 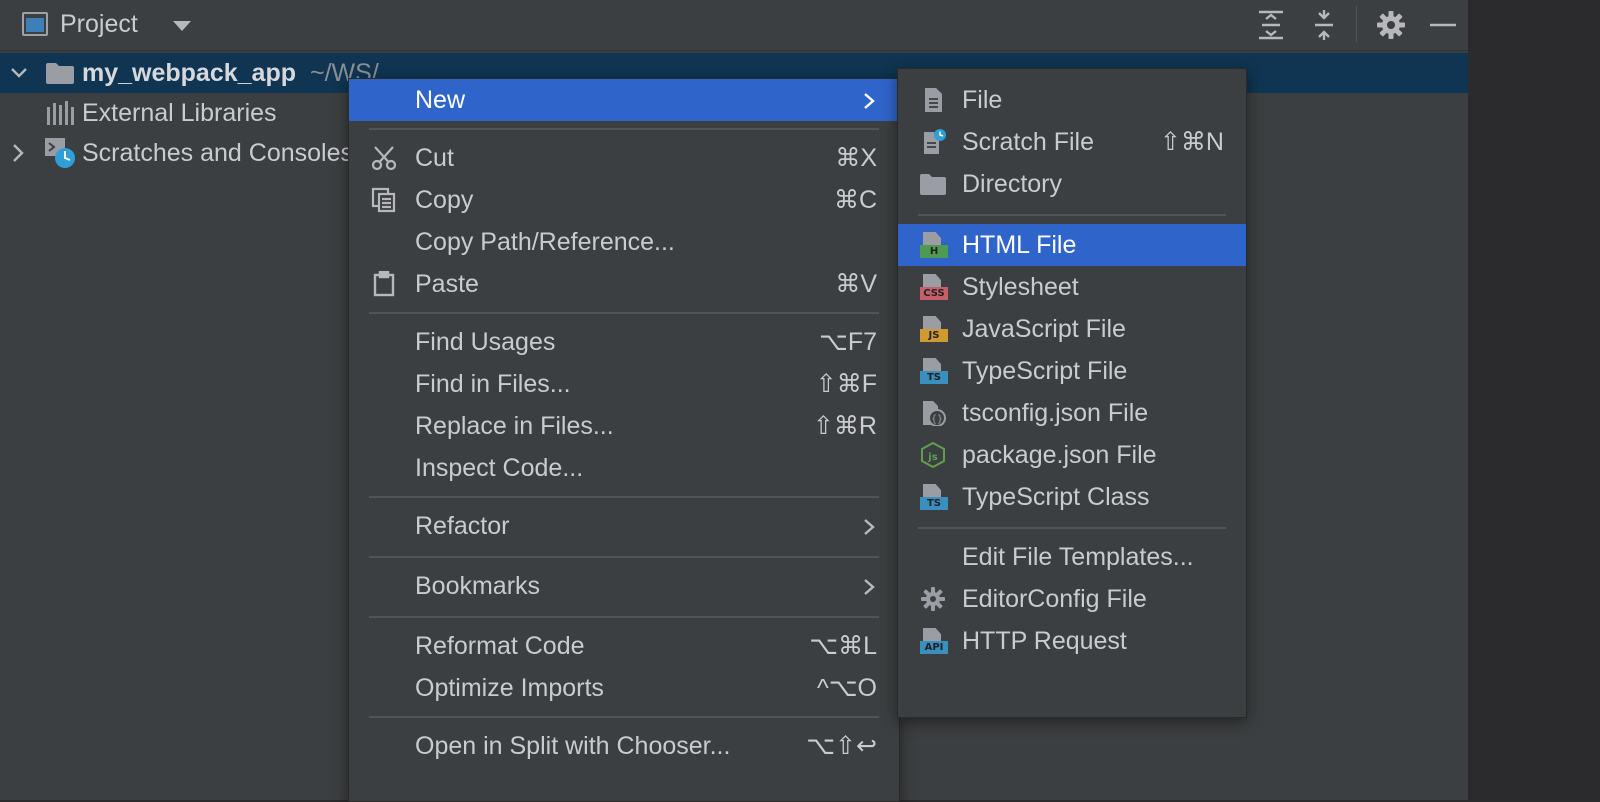 What do you see at coordinates (384, 158) in the screenshot?
I see `scissors-icon` at bounding box center [384, 158].